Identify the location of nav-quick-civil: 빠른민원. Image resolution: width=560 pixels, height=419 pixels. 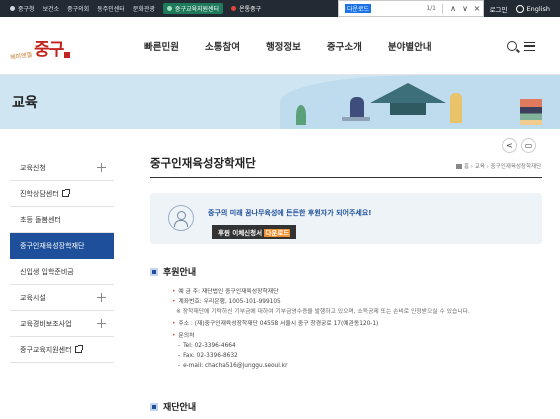
(161, 46).